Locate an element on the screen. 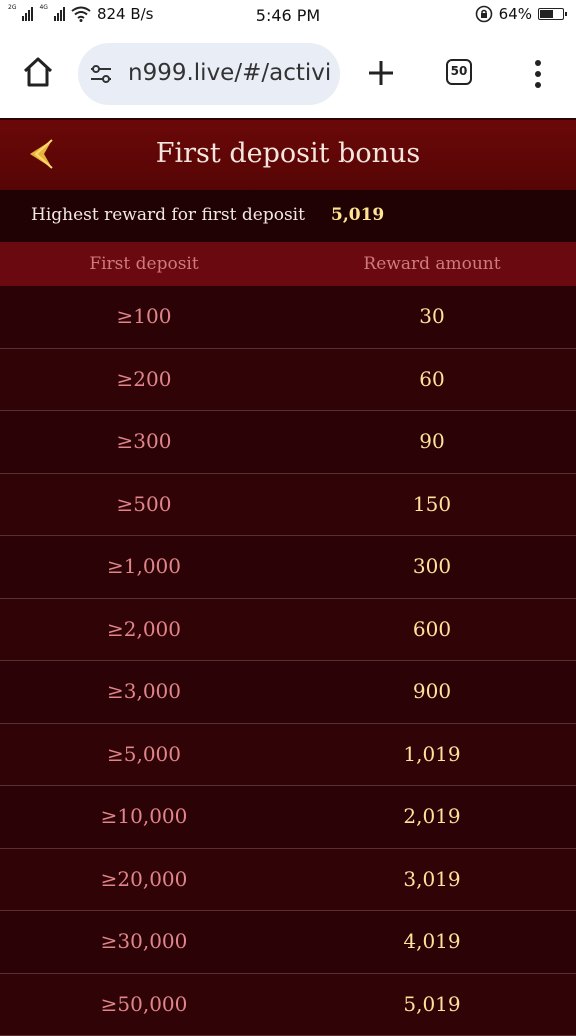  table-row: ≥10030 is located at coordinates (288, 317).